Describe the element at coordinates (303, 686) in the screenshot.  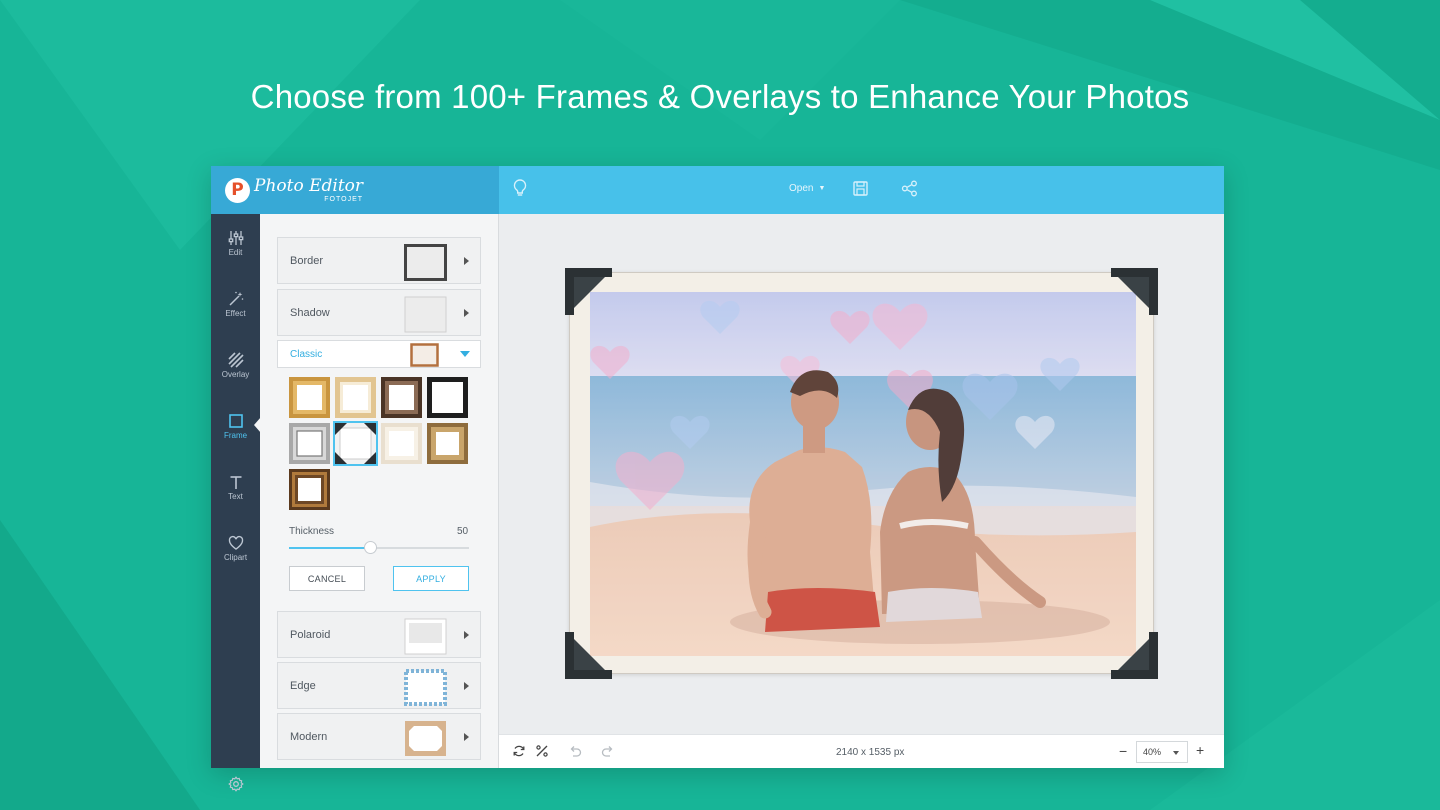
I see `edge-label: Edge` at that location.